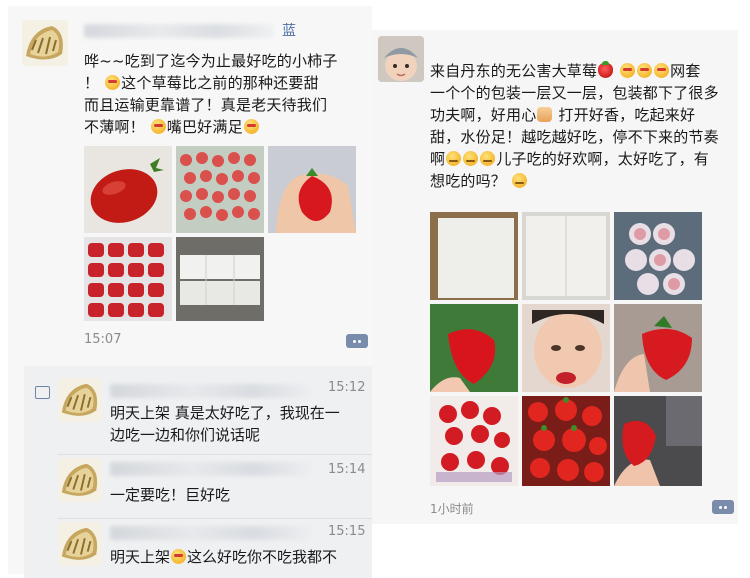 The image size is (750, 578). I want to click on author-name-blurred, so click(179, 31).